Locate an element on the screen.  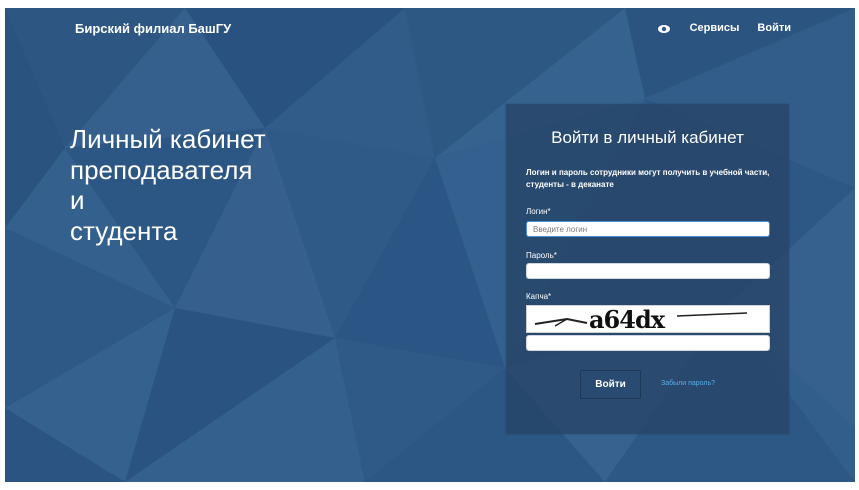
captcha-text: a64dx is located at coordinates (627, 319).